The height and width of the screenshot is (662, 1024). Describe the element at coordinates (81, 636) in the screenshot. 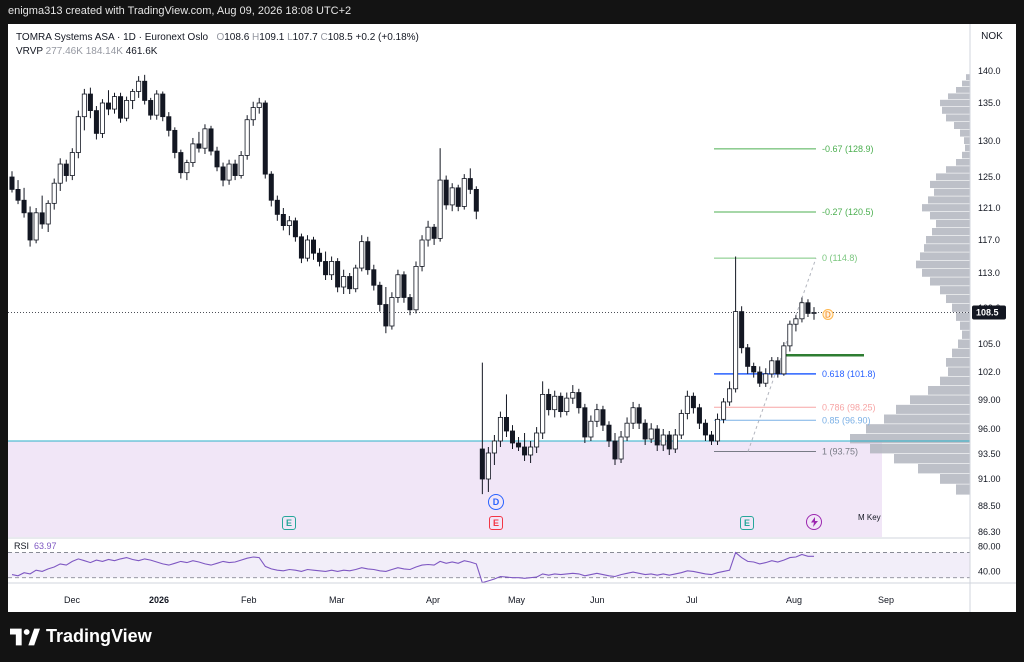

I see `tradingview-logo: TradingView` at that location.